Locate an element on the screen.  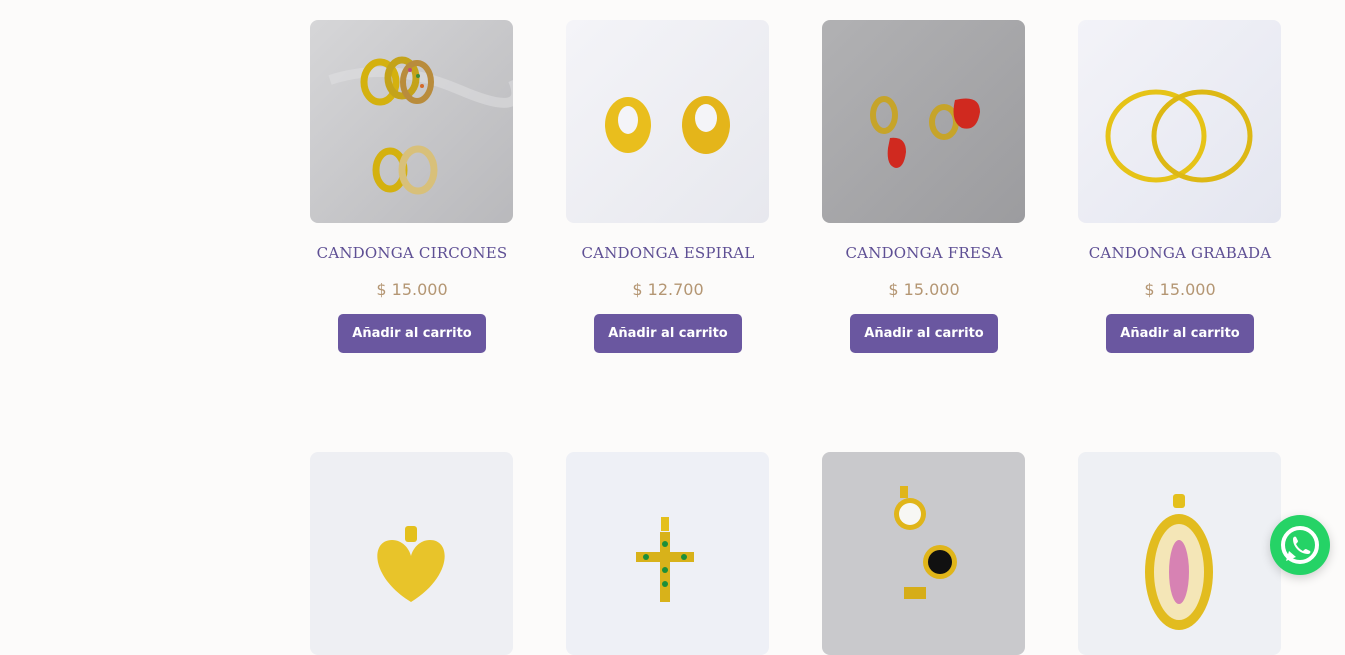
product-price: $ 12.700 is located at coordinates (668, 289).